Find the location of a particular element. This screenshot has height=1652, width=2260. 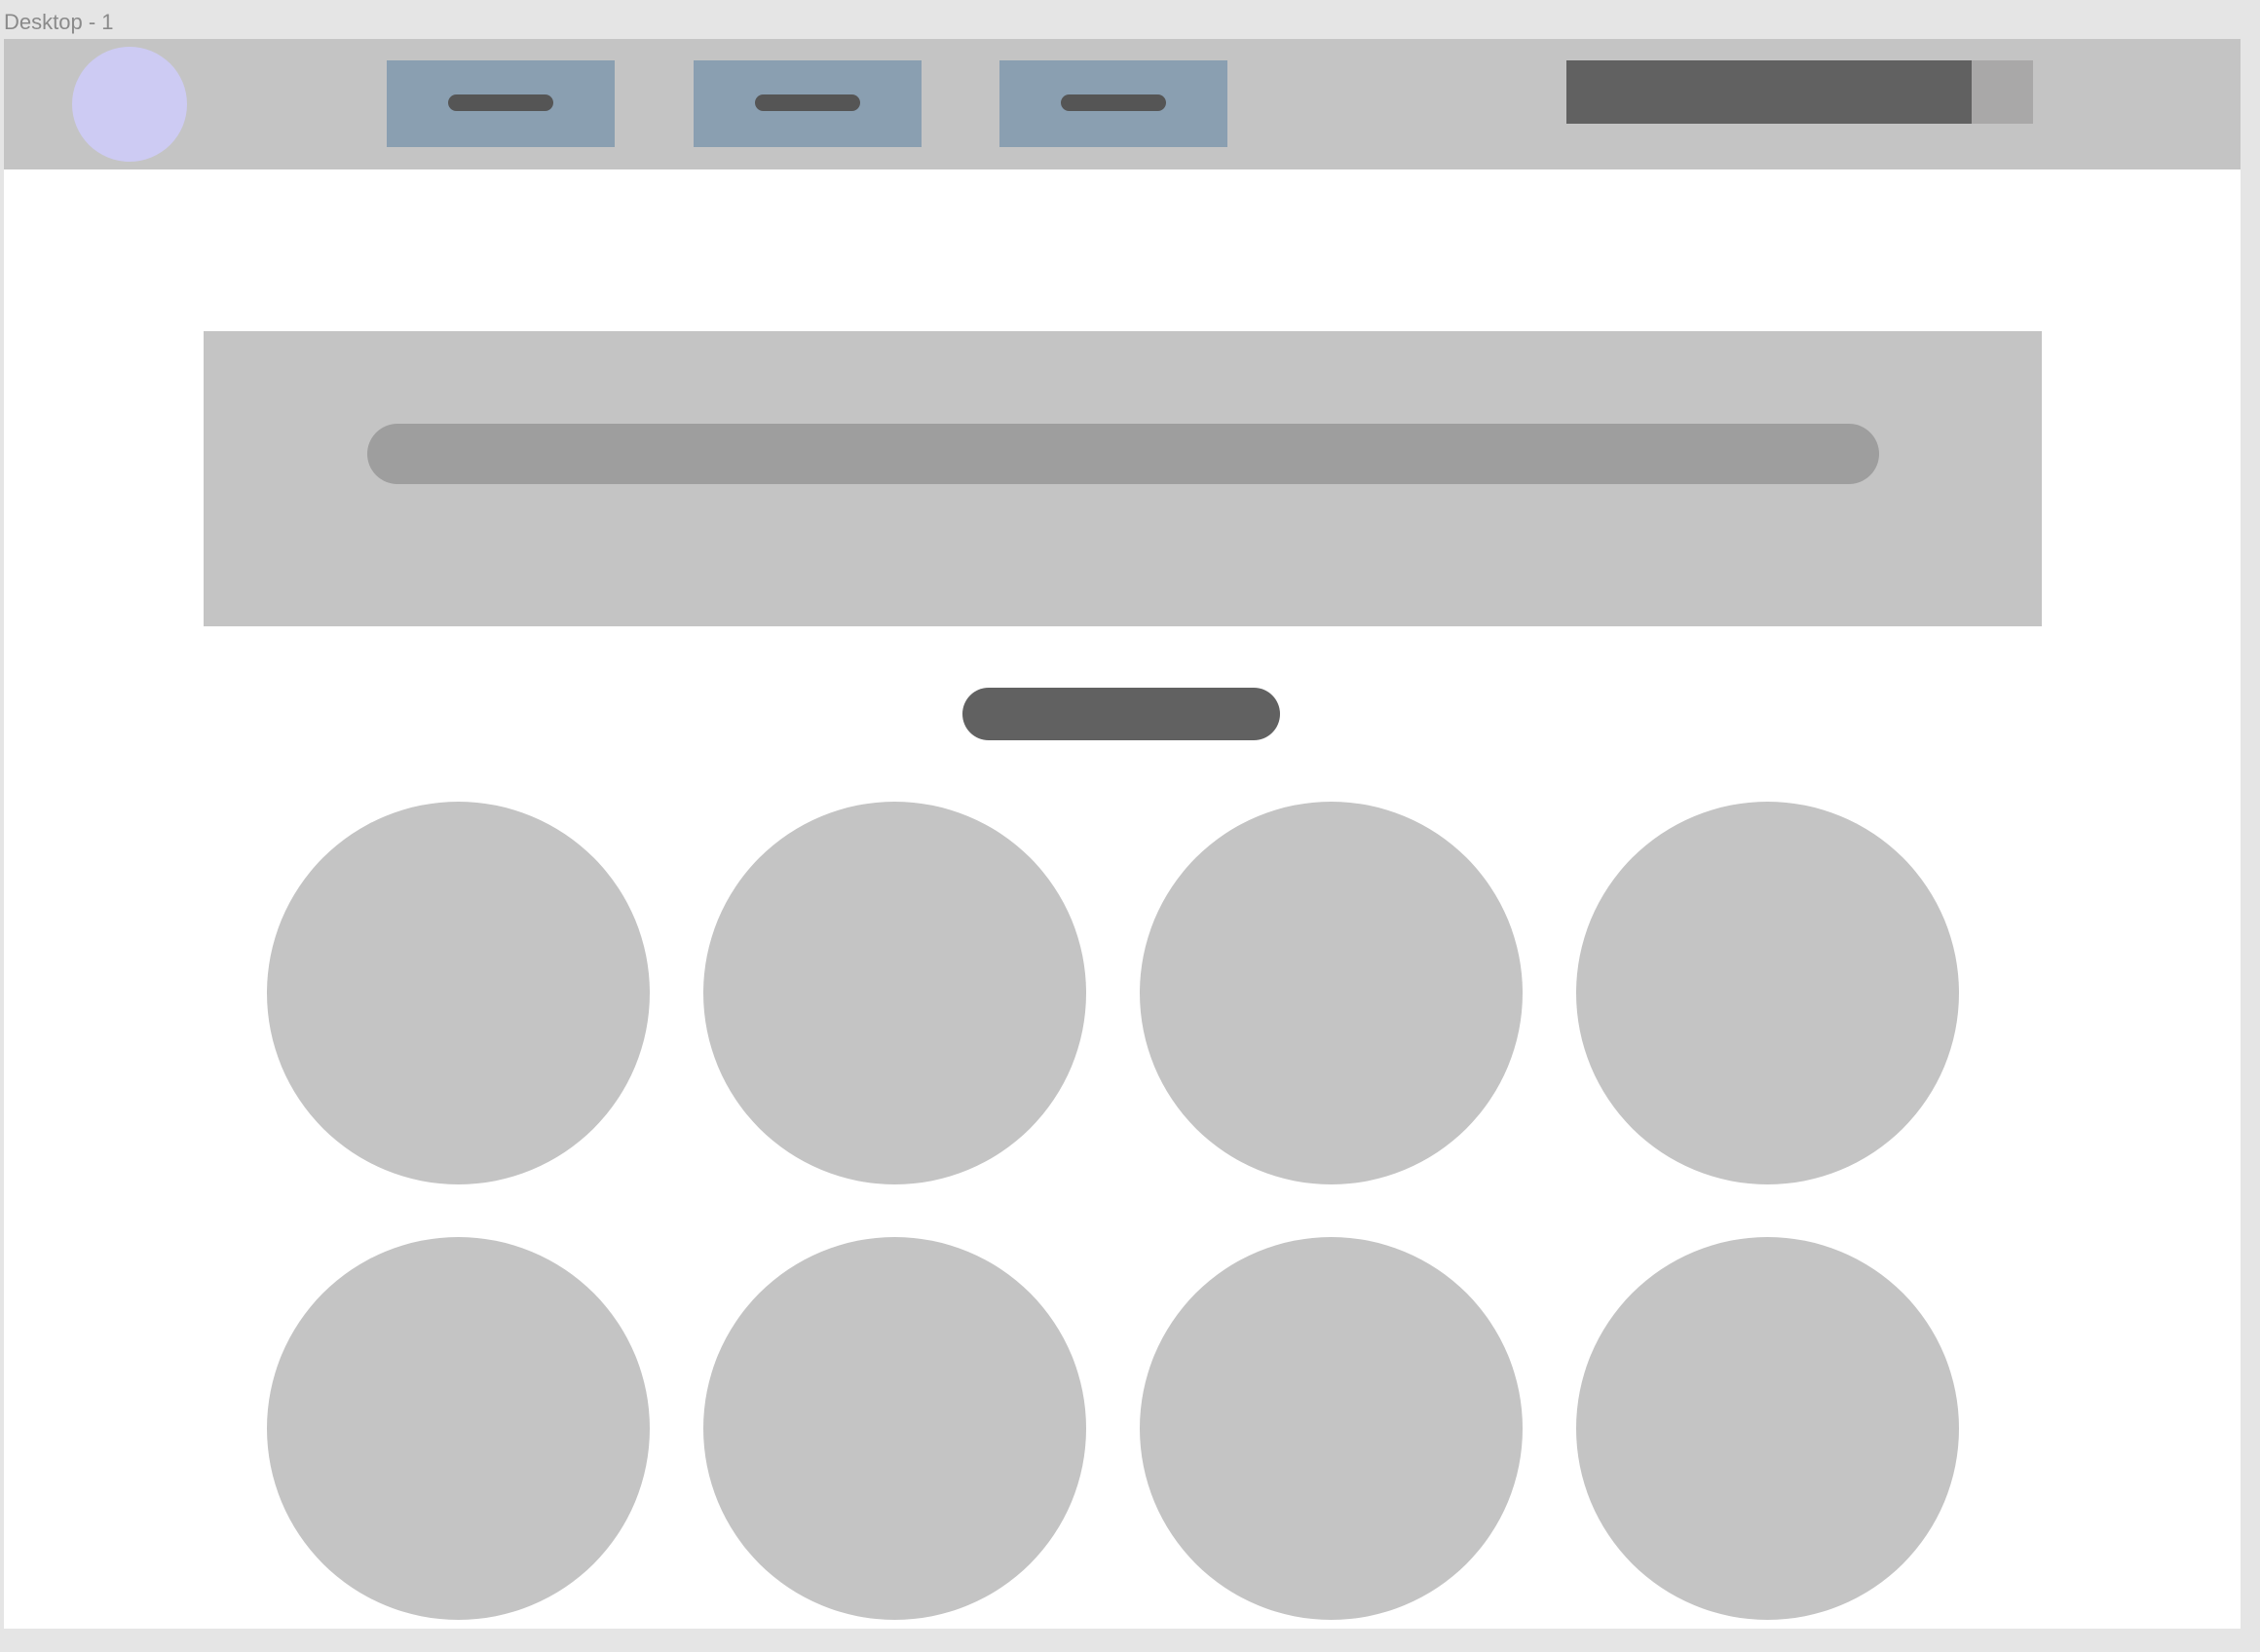

nav-item-3-label-placeholder is located at coordinates (1113, 103).